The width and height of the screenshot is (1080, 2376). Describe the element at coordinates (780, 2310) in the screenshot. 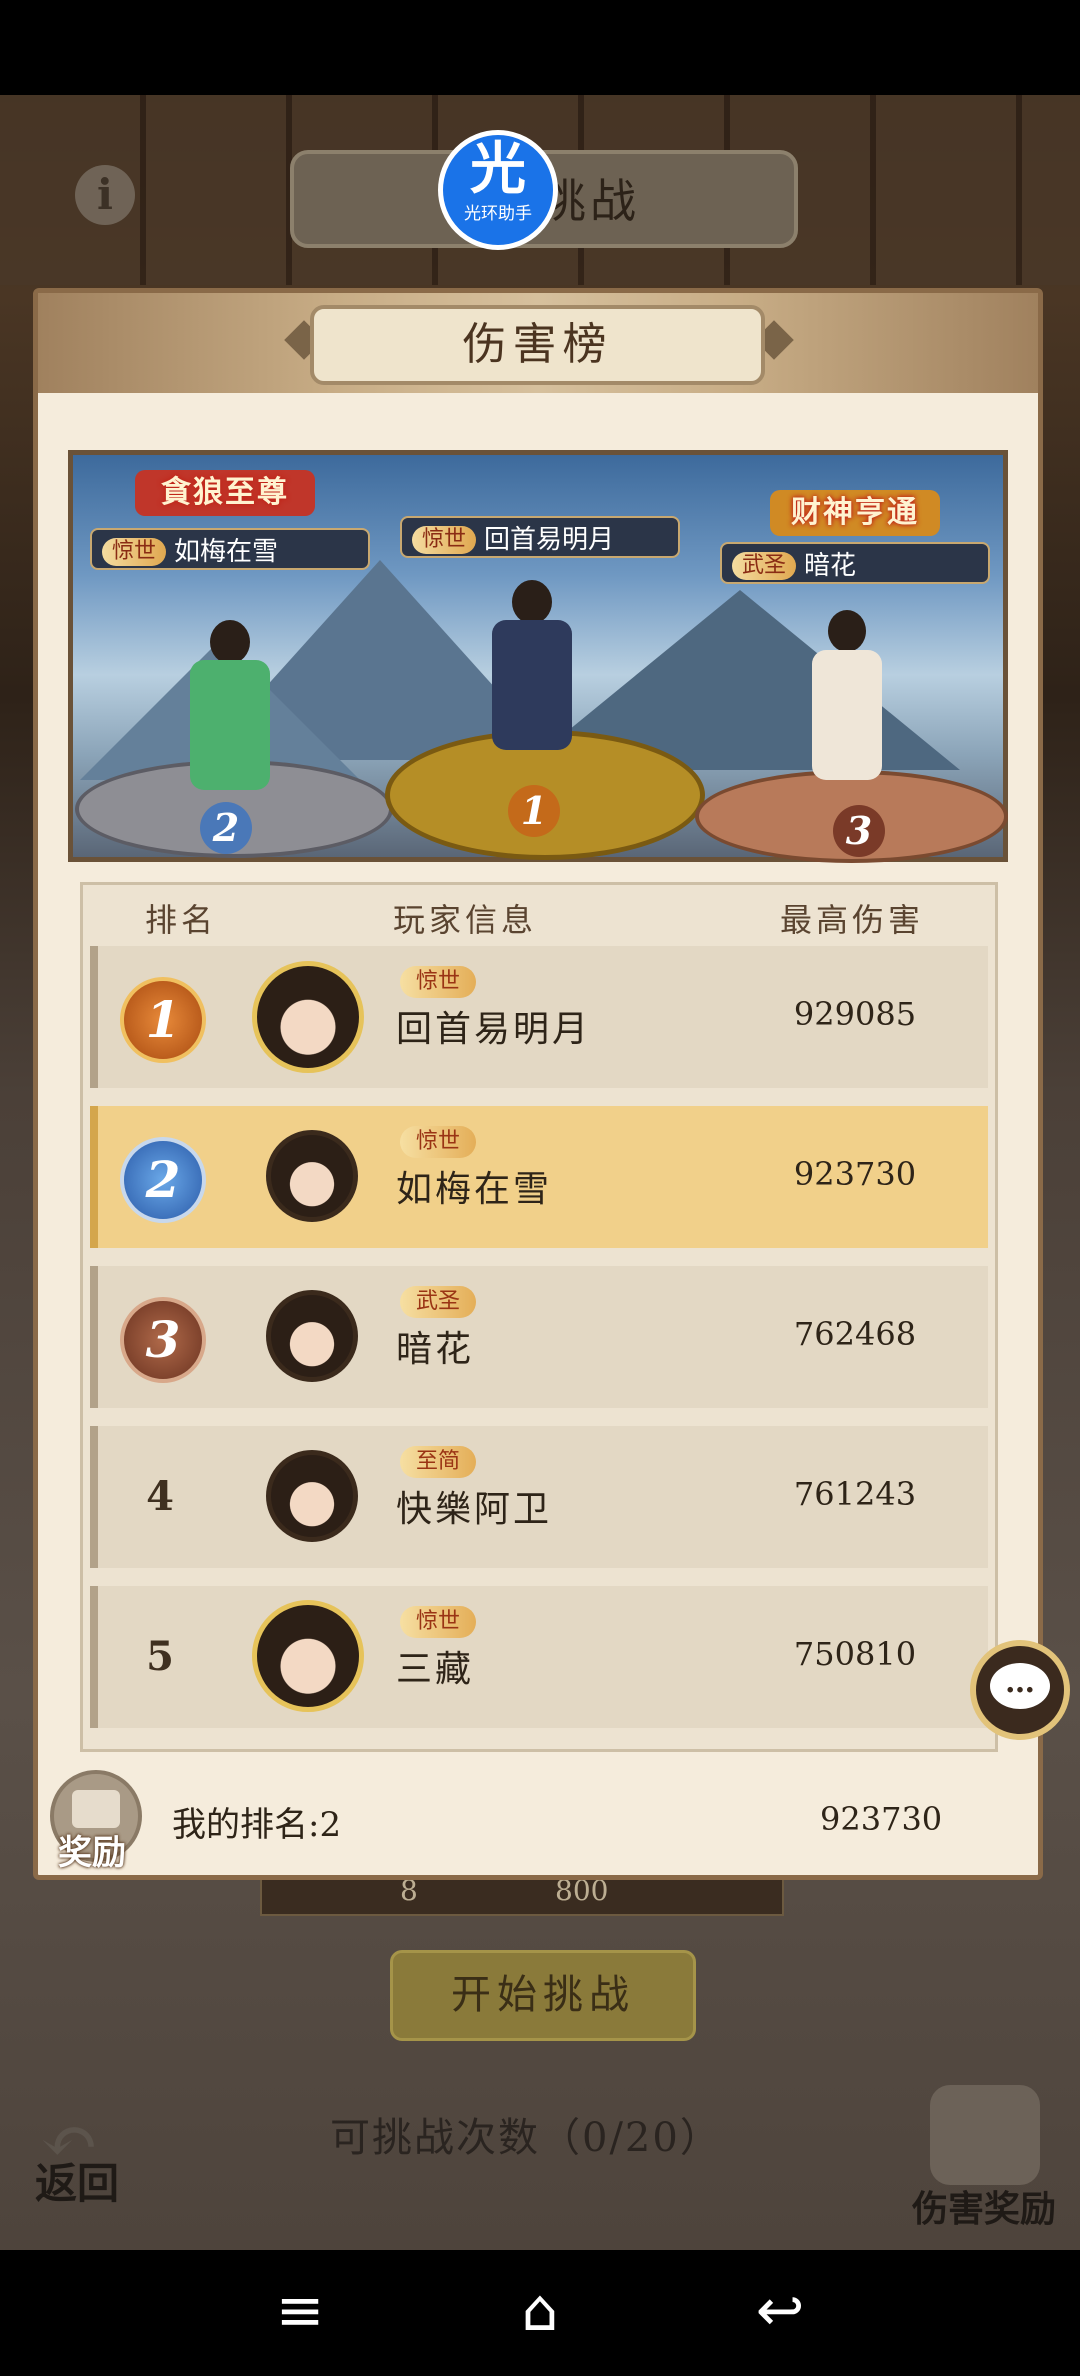

I see `back-icon: ↩` at that location.